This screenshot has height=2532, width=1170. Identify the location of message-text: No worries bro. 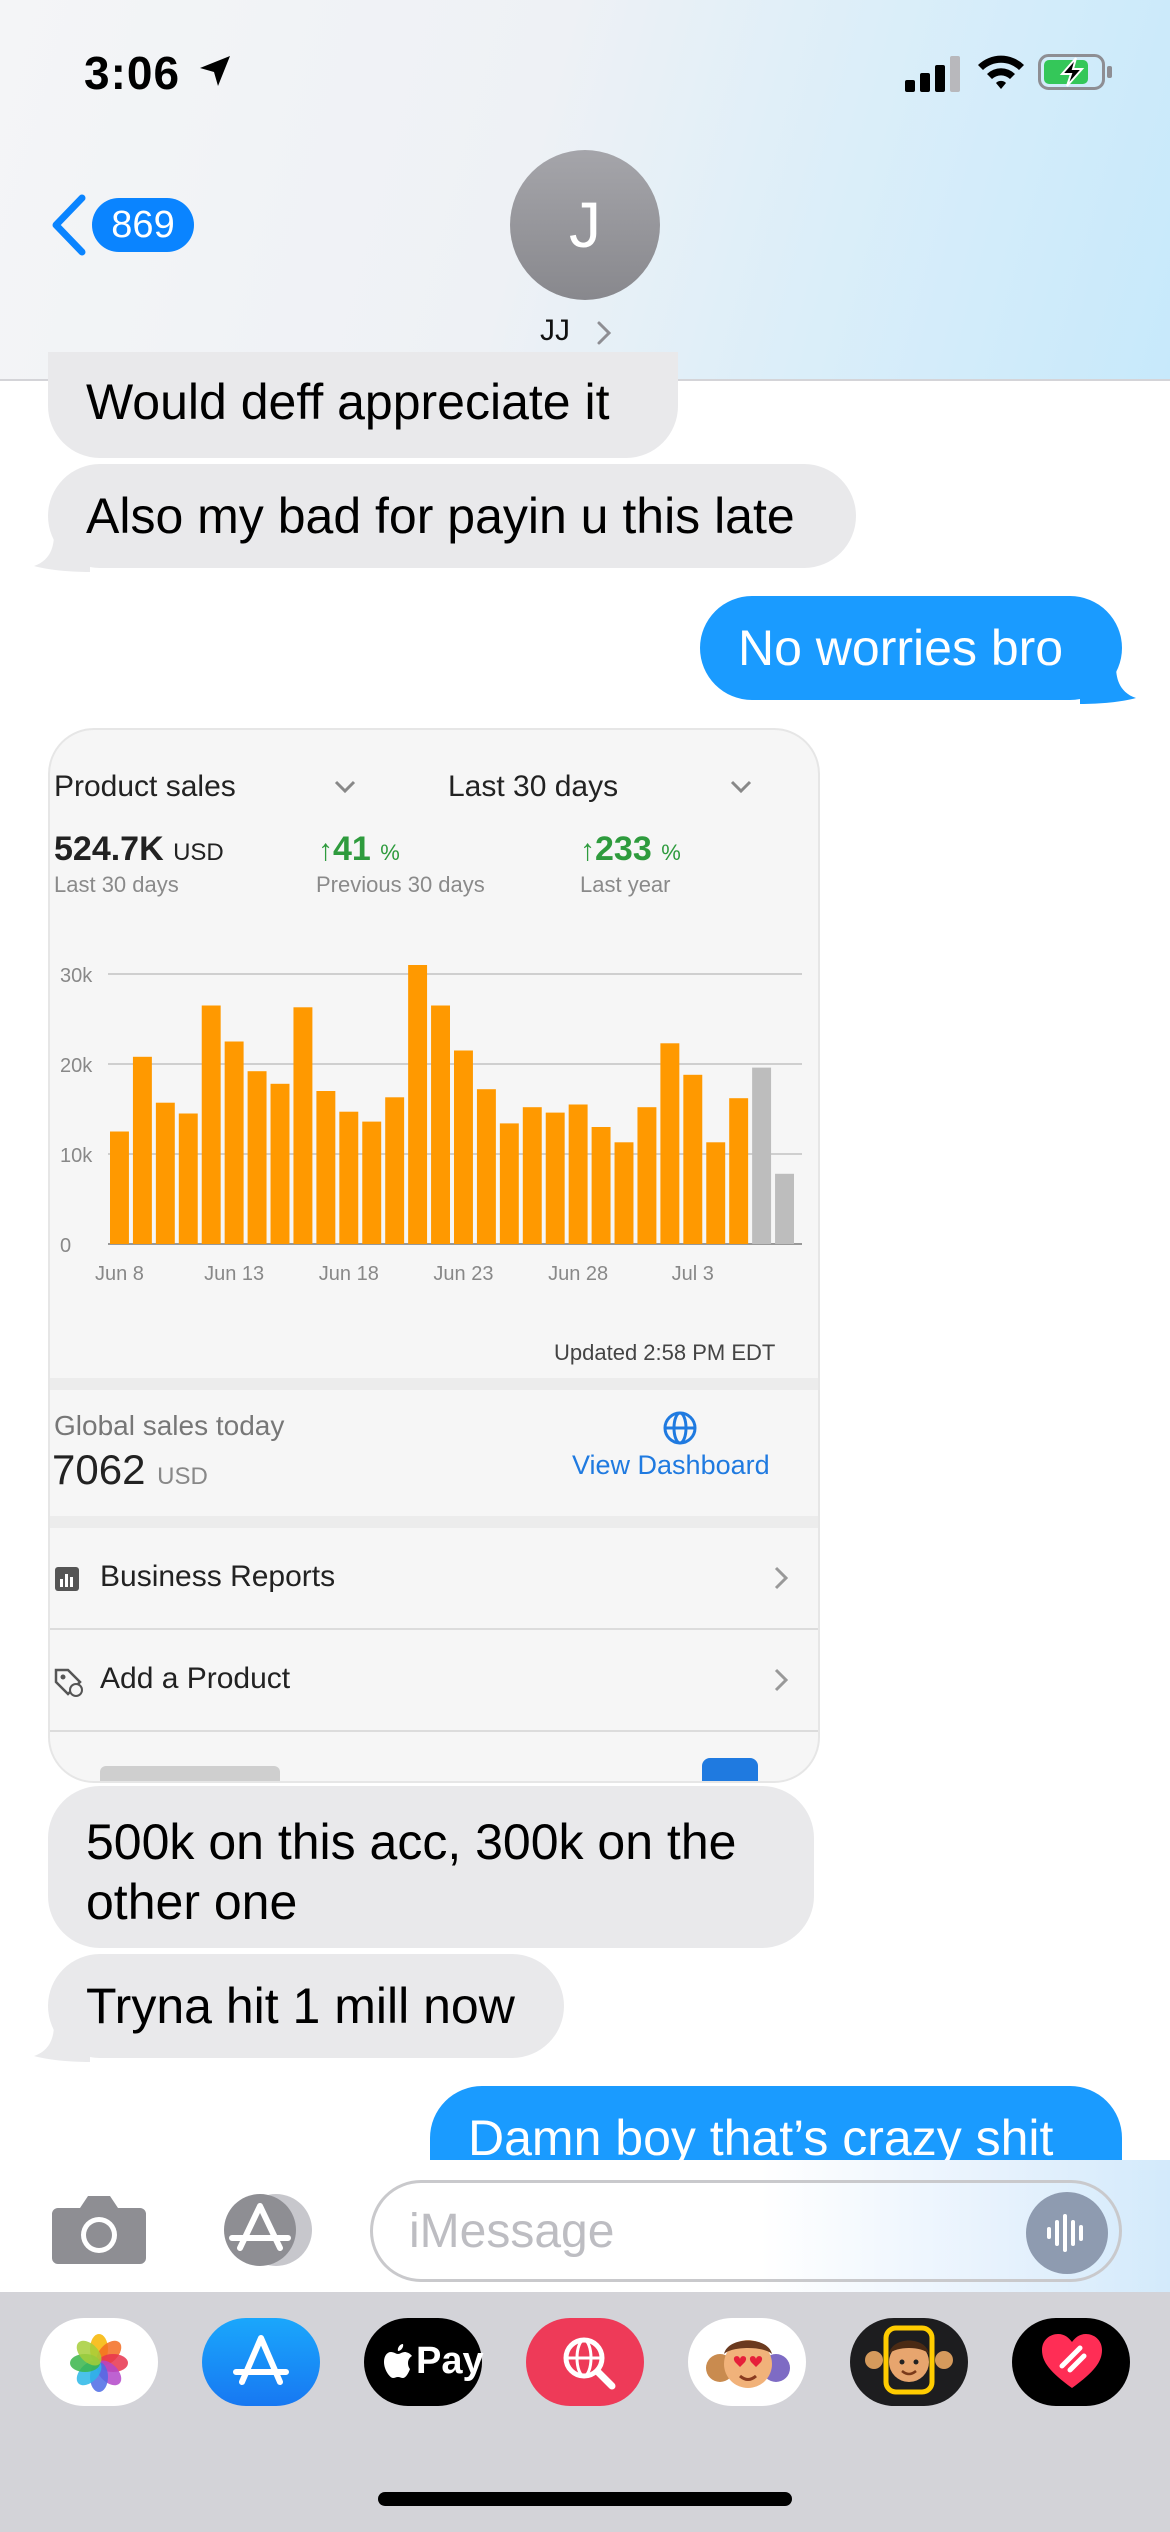
(901, 648).